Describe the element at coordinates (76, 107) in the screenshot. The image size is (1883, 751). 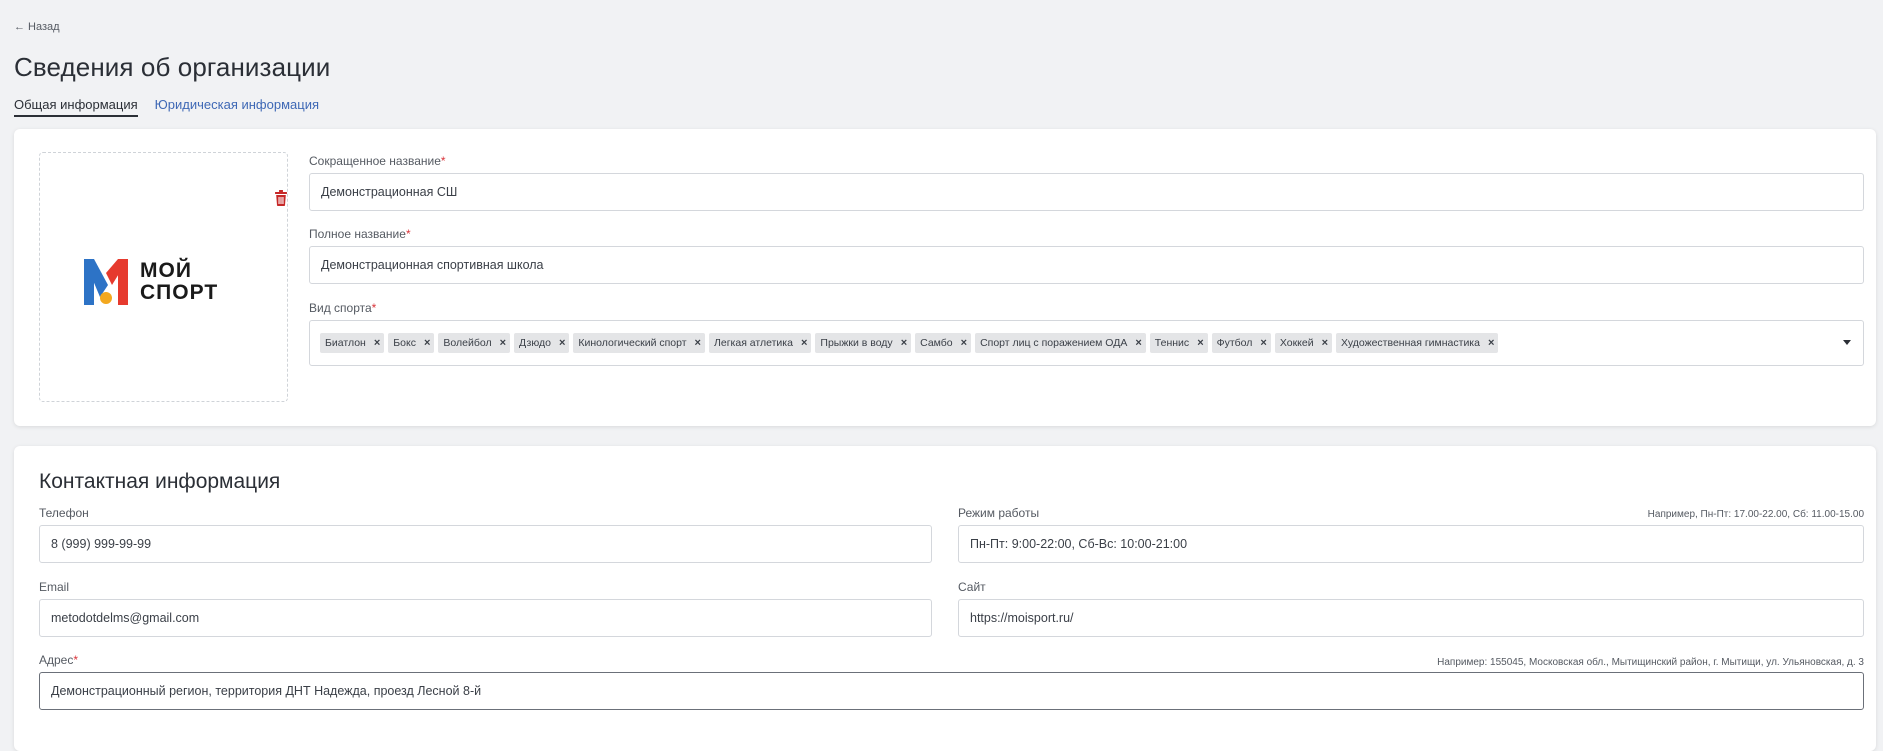
I see `tab-general-info: Общая информация` at that location.